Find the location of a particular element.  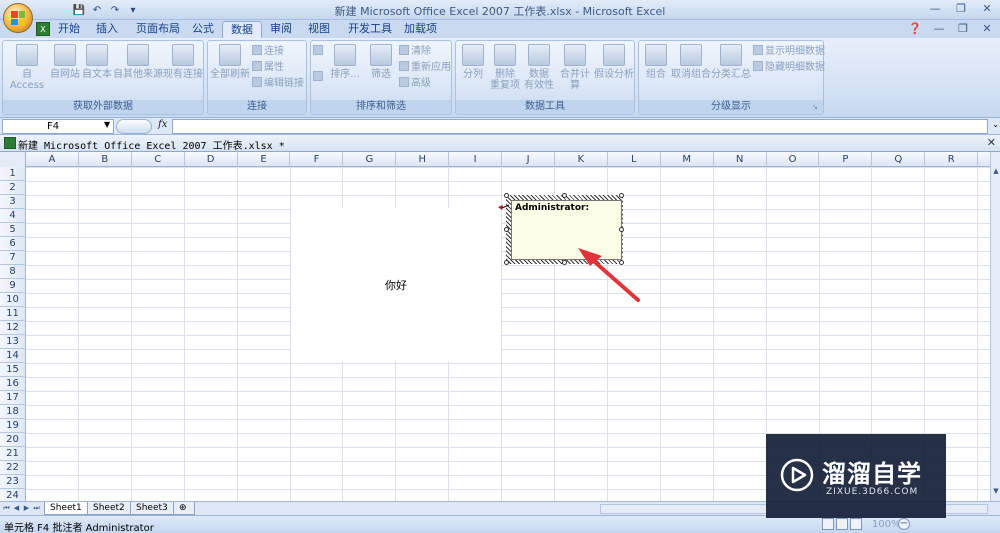

ungroup-button: 取消组合 is located at coordinates (691, 62).